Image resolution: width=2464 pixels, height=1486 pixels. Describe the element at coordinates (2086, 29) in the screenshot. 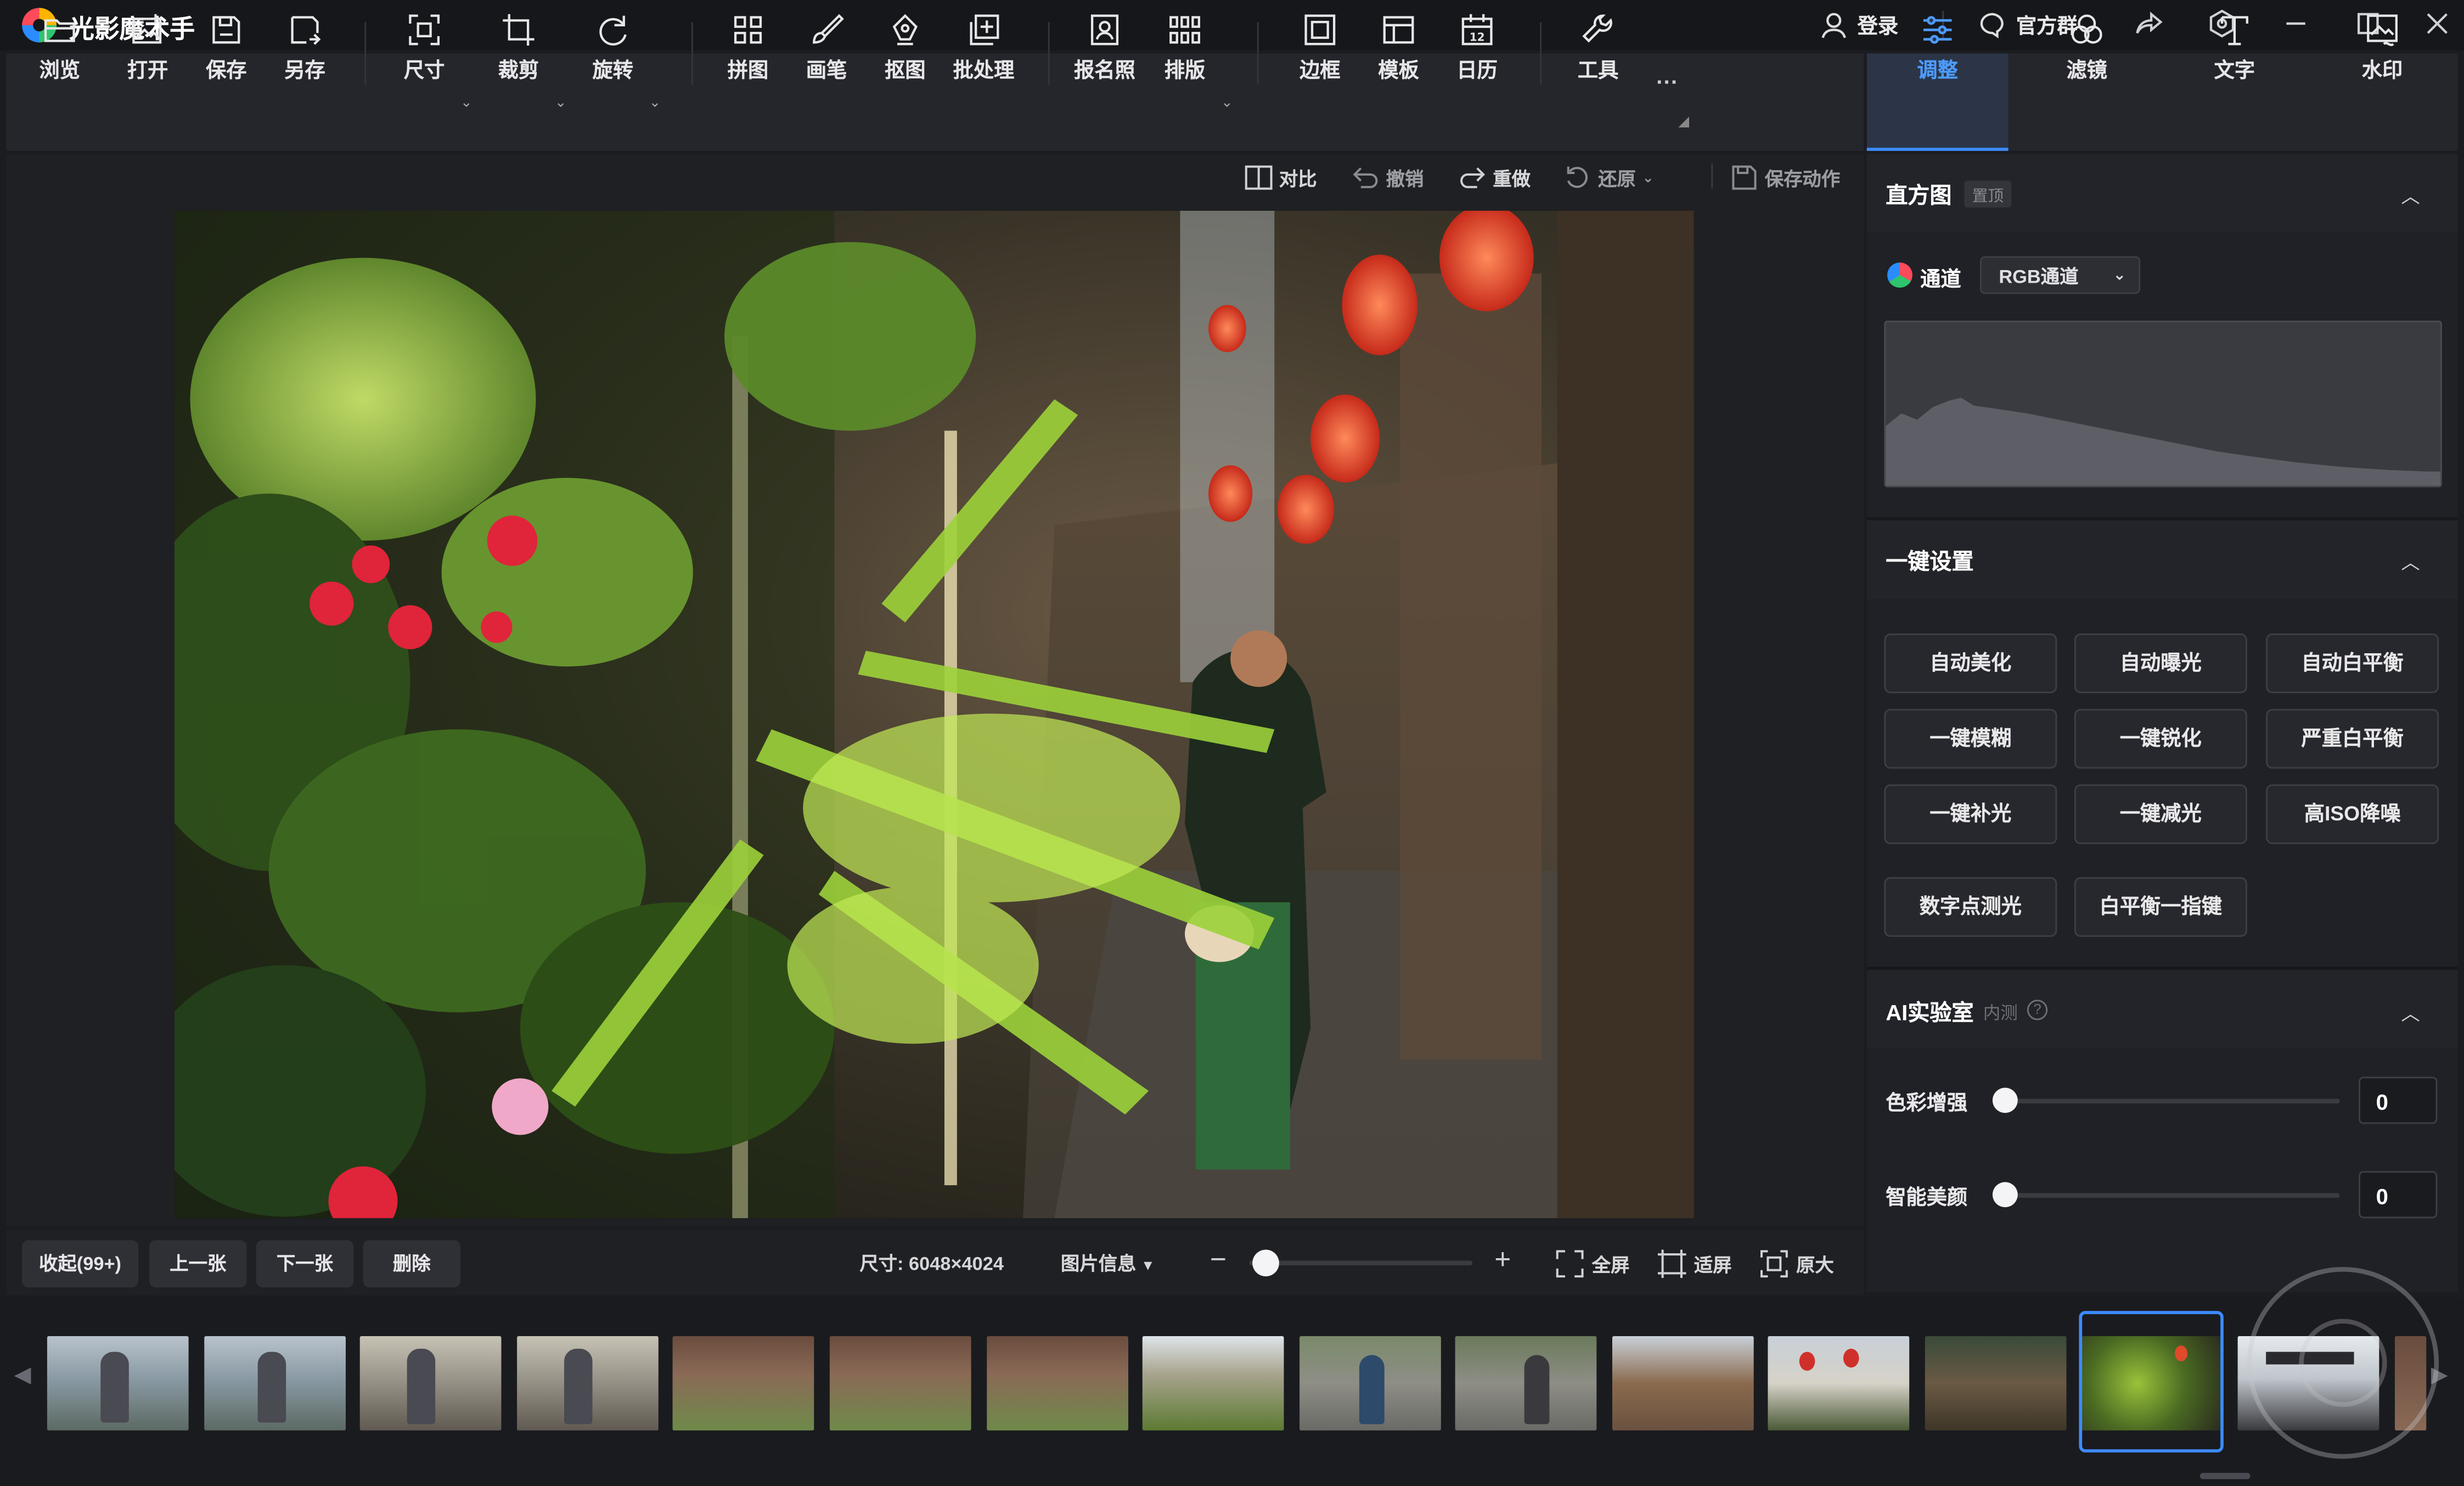

I see `filter-icon` at that location.